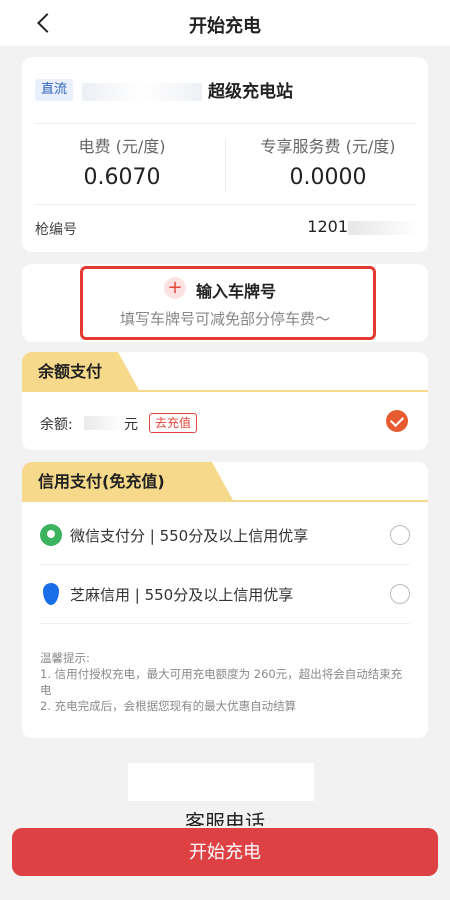  I want to click on credit-pay-title: 信用支付(免充值), so click(128, 482).